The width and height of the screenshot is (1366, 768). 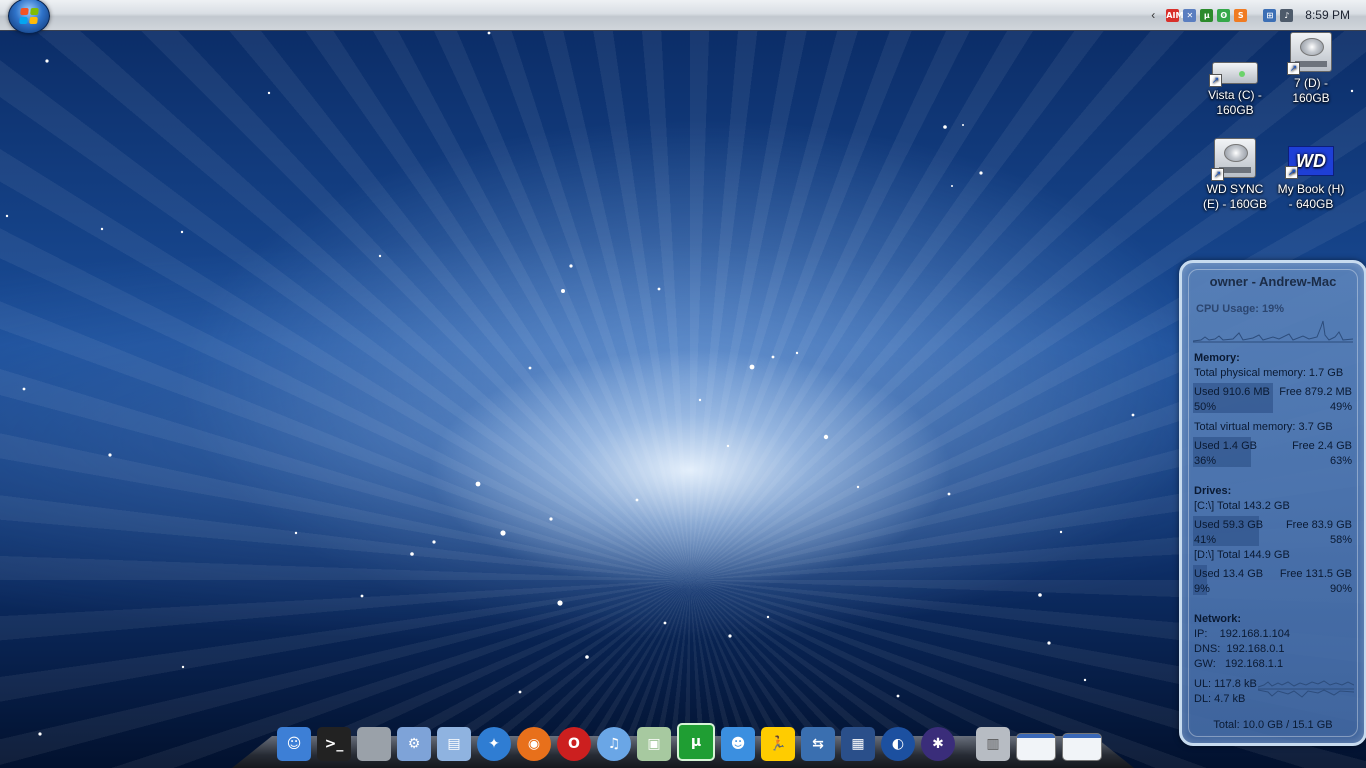 What do you see at coordinates (858, 744) in the screenshot?
I see `image-viewer-icon: ▦` at bounding box center [858, 744].